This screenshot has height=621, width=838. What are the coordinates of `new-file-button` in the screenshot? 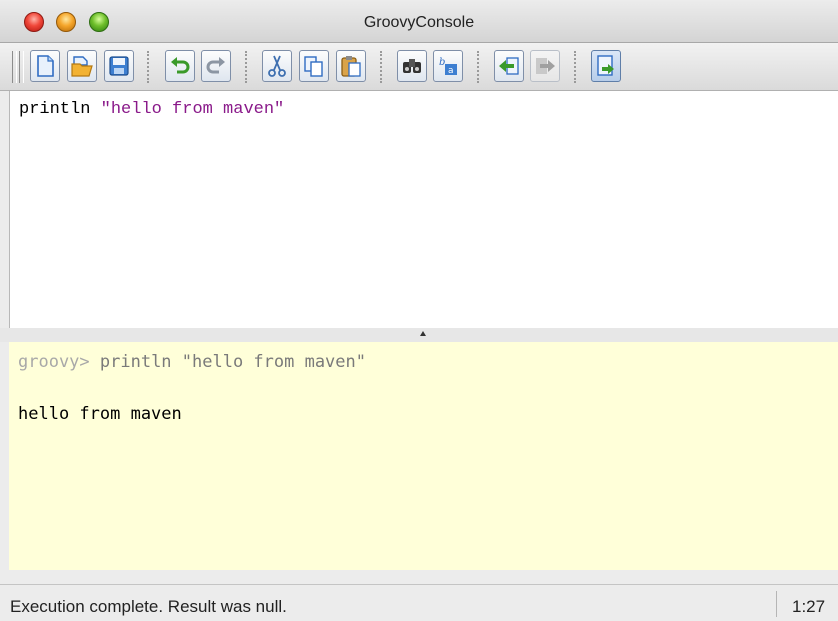 It's located at (45, 66).